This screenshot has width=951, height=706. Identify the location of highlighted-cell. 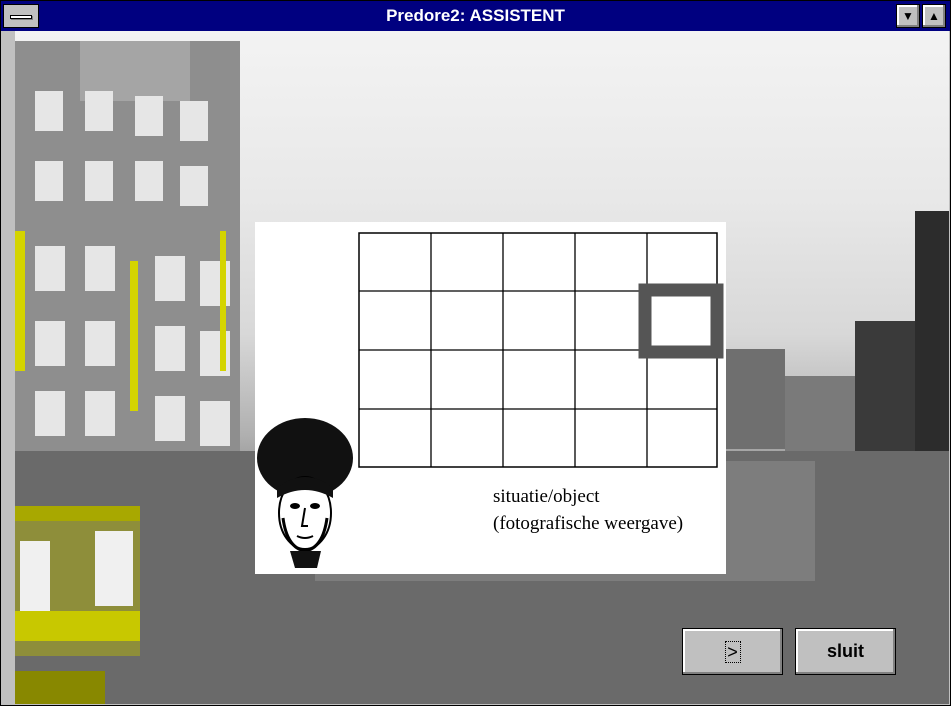
(681, 321).